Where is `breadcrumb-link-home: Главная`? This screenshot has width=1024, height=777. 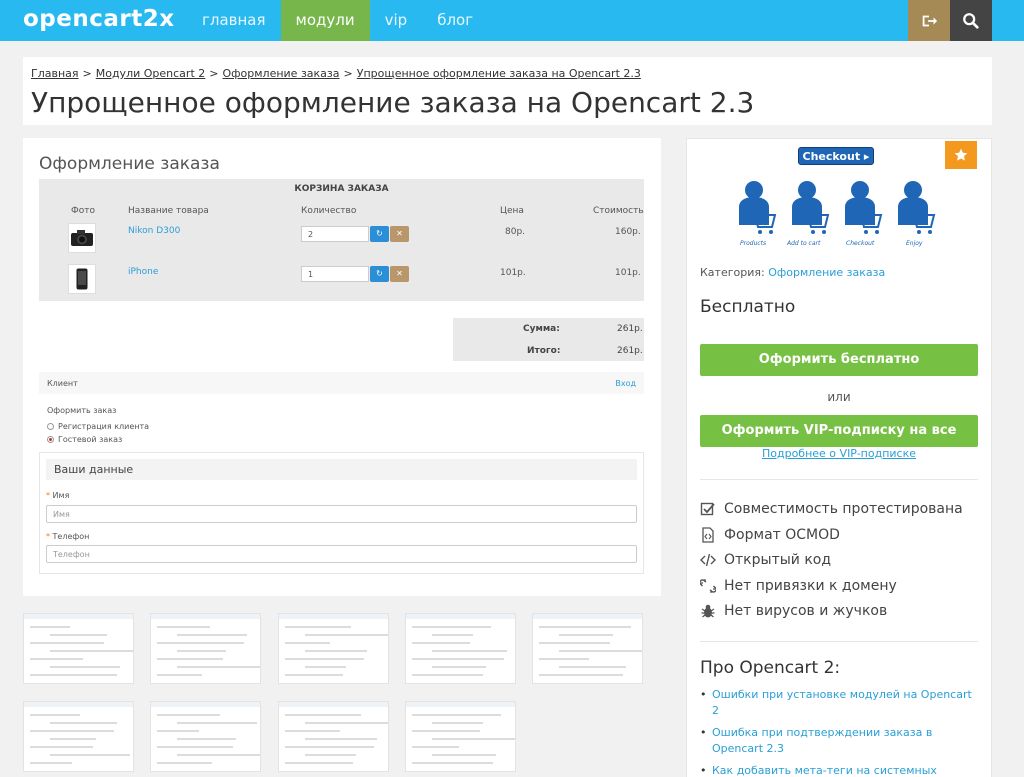 breadcrumb-link-home: Главная is located at coordinates (55, 73).